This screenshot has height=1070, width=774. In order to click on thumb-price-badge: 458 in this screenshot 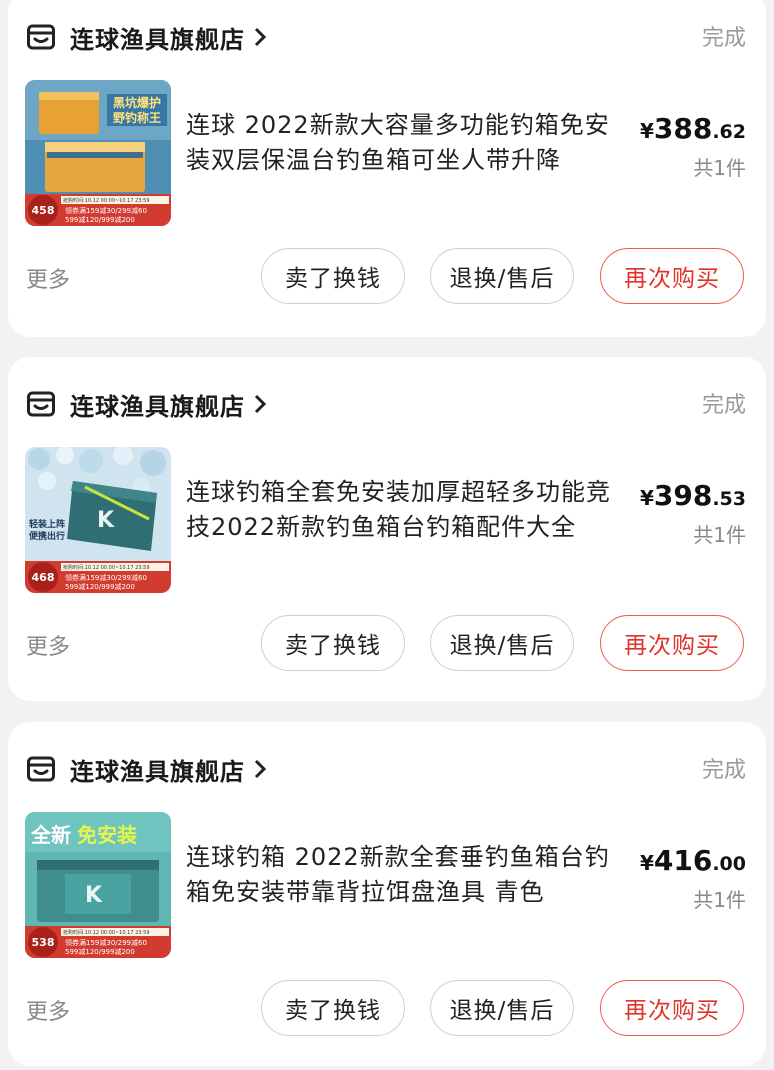, I will do `click(43, 210)`.